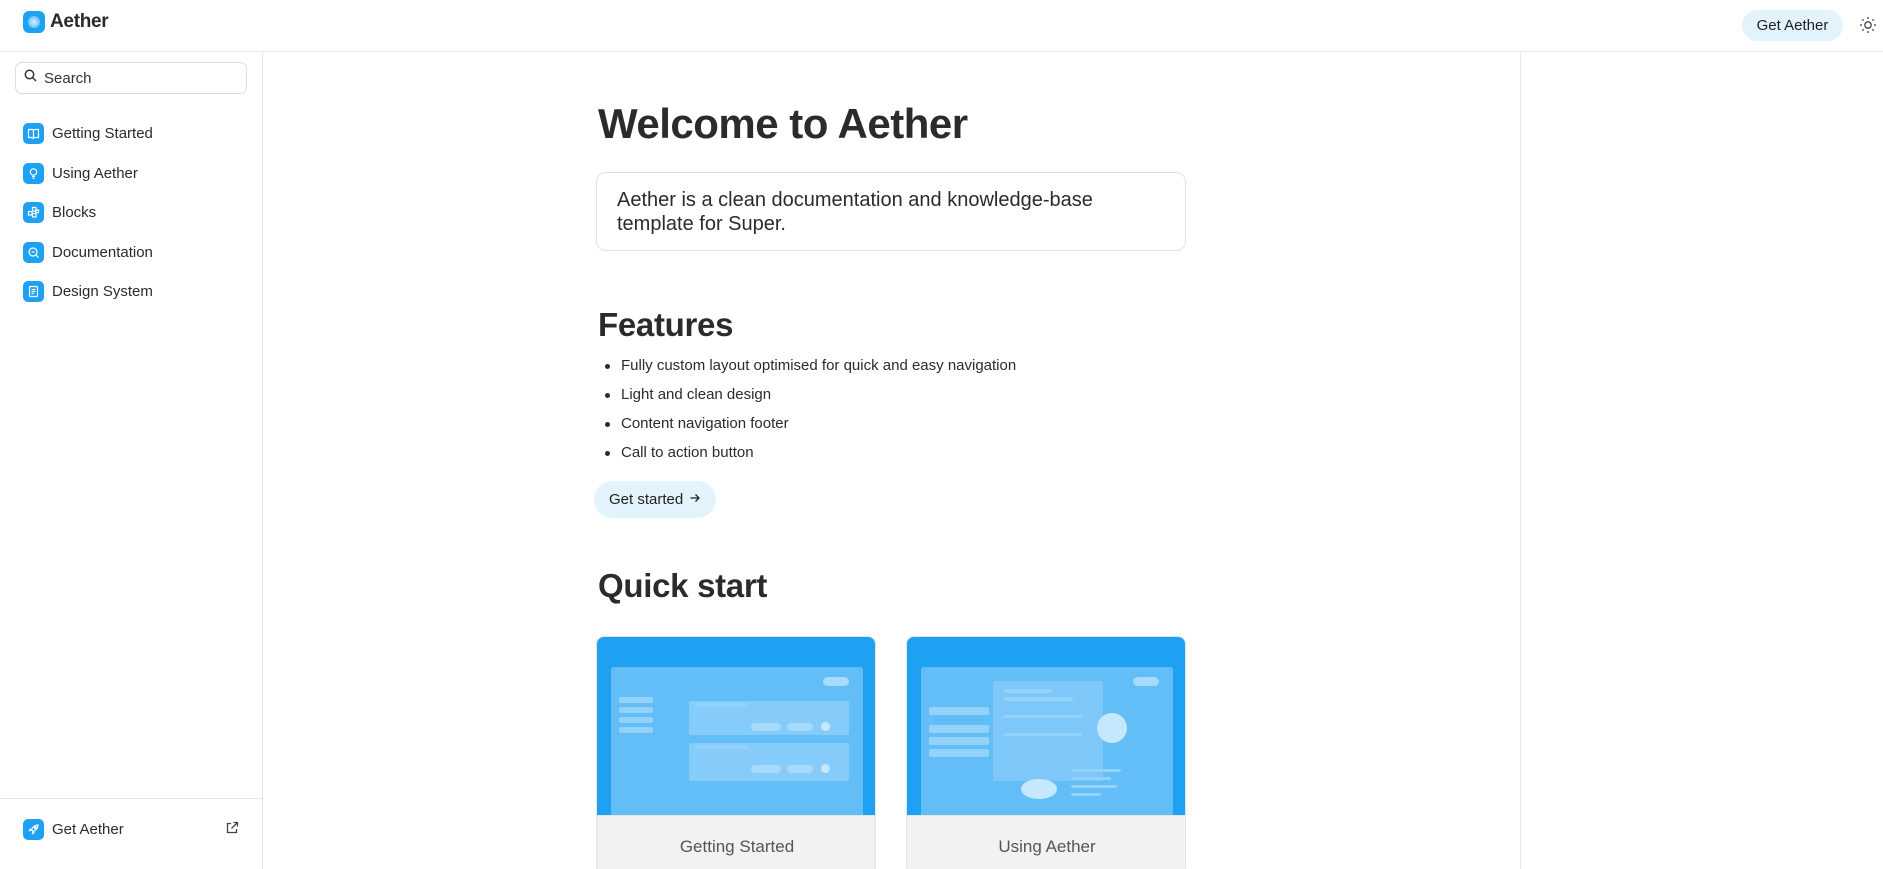  What do you see at coordinates (1868, 25) in the screenshot?
I see `sun-icon` at bounding box center [1868, 25].